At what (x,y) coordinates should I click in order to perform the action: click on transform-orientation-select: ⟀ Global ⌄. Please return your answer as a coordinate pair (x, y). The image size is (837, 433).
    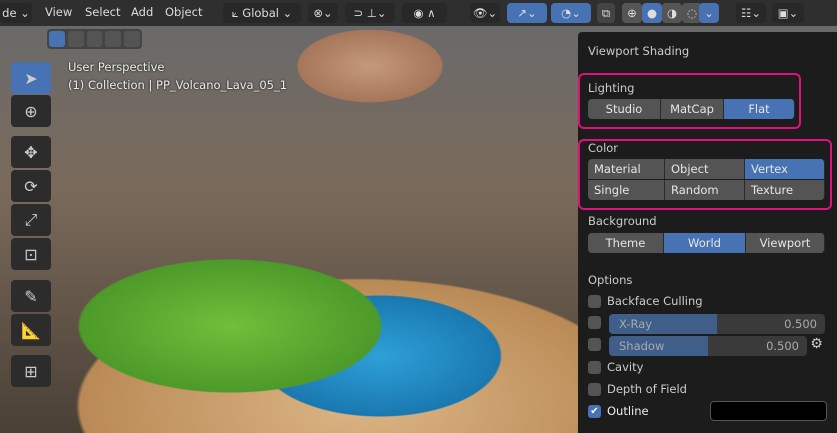
    Looking at the image, I should click on (262, 13).